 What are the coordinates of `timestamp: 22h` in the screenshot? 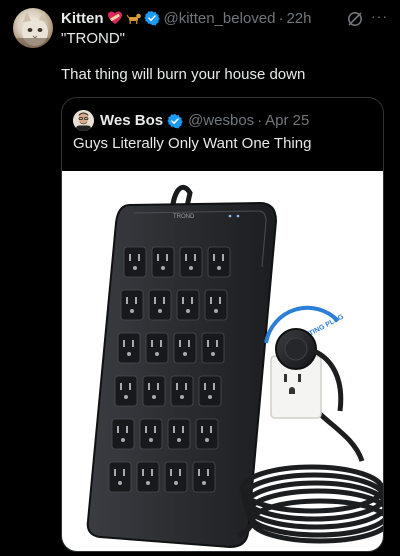 It's located at (298, 18).